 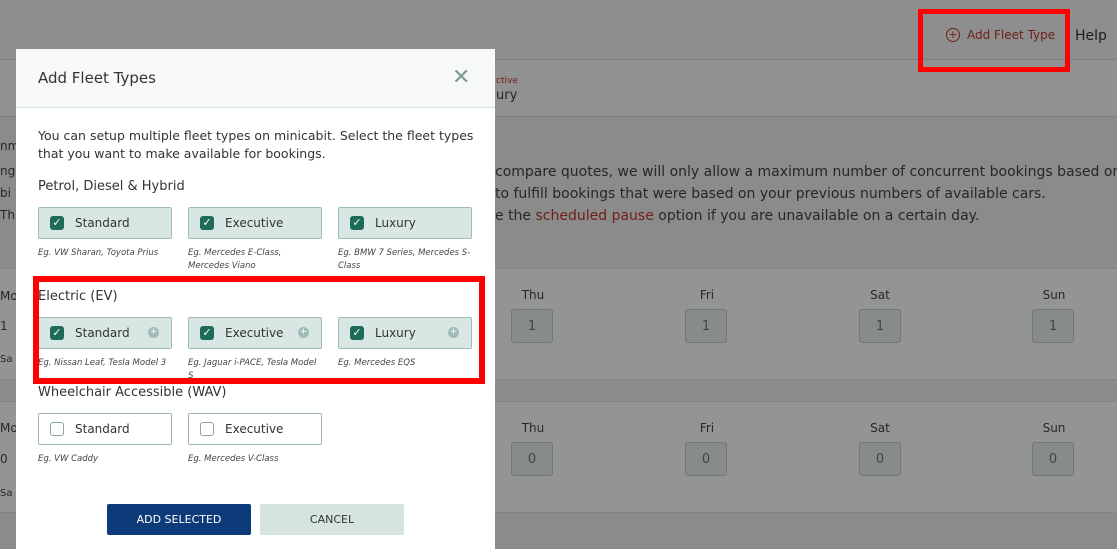 What do you see at coordinates (332, 519) in the screenshot?
I see `cancel-button: CANCEL` at bounding box center [332, 519].